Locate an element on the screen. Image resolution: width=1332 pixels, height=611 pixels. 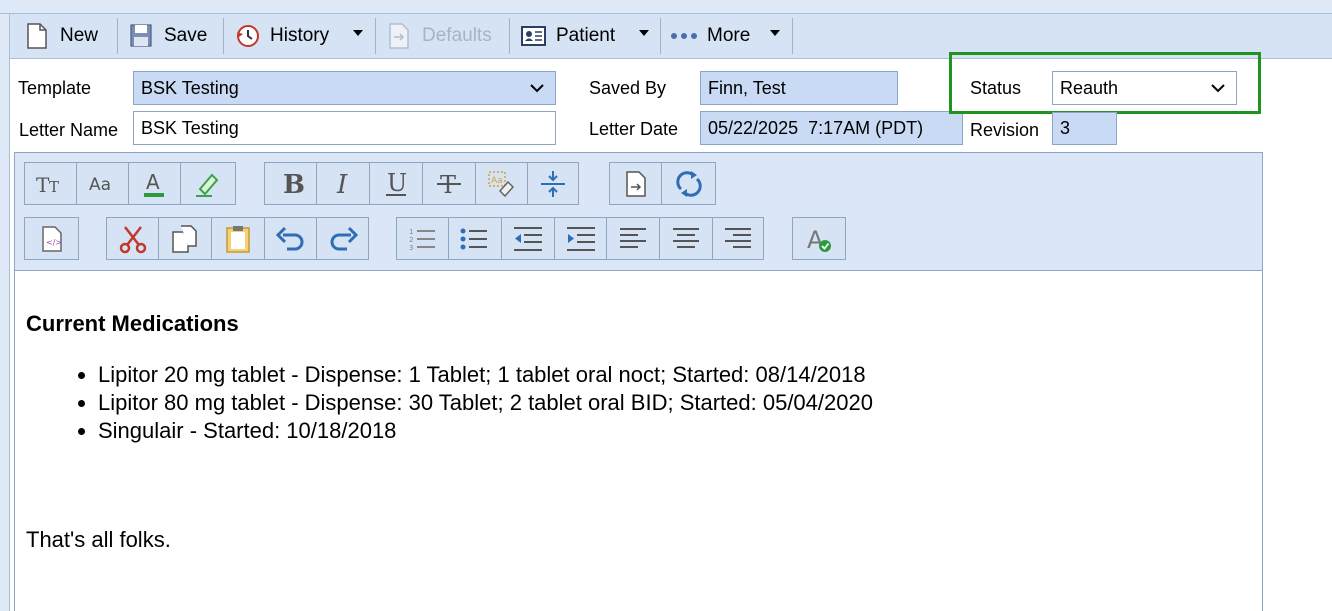
copy-button is located at coordinates (185, 238).